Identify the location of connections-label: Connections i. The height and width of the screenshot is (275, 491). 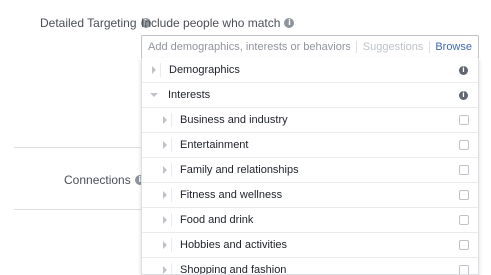
(104, 180).